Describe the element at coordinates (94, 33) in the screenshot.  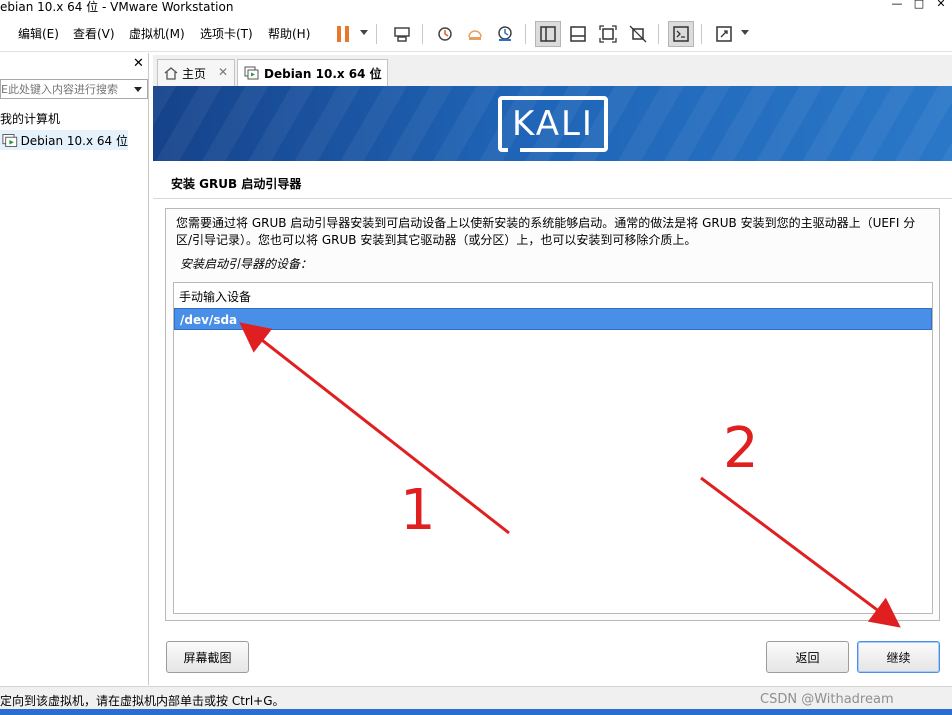
I see `menu-view: 查看(V)` at that location.